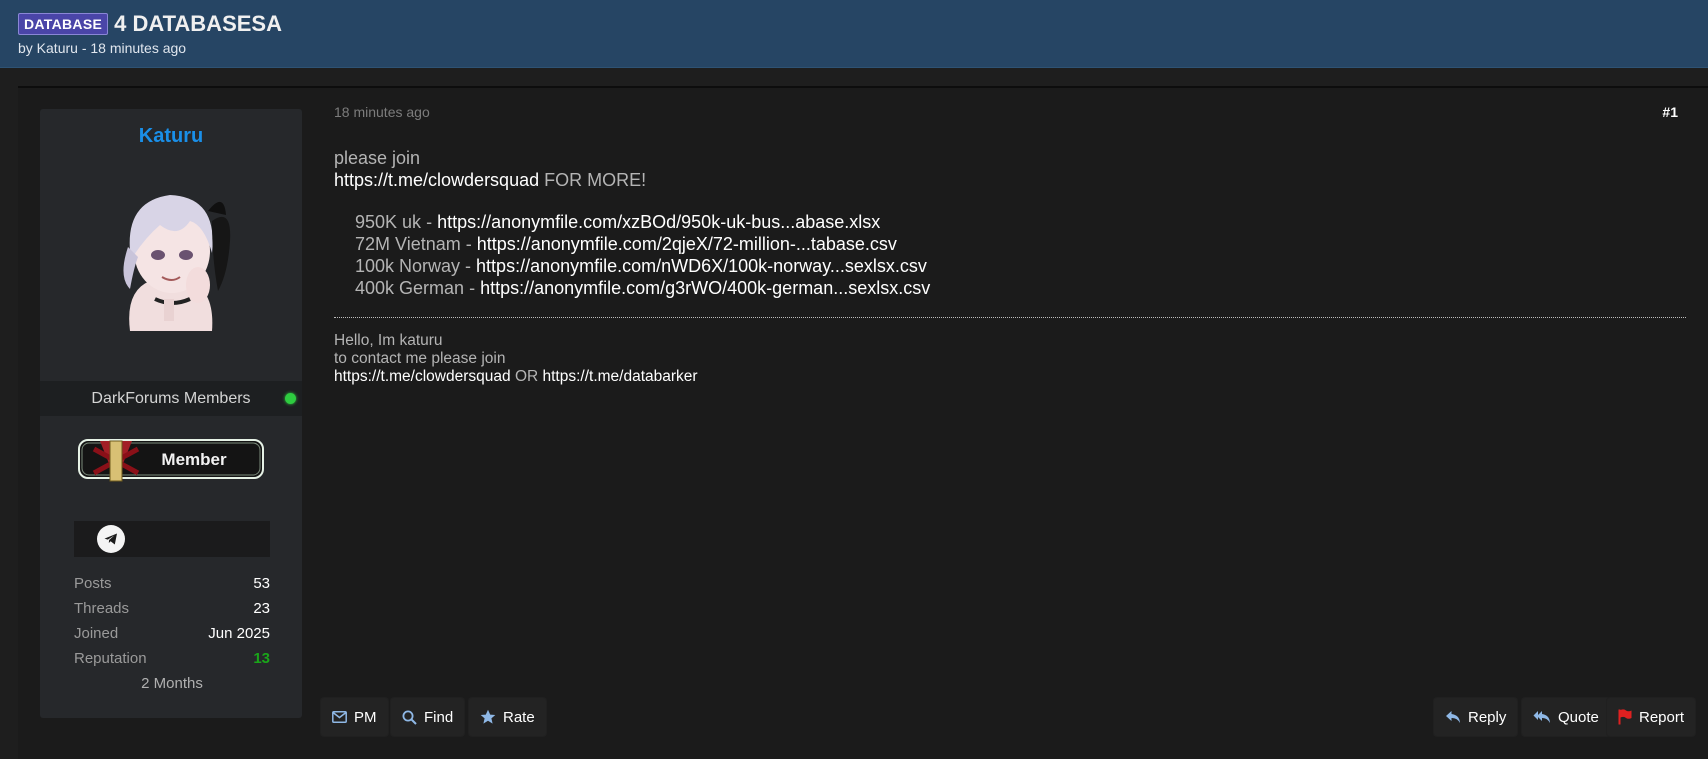  I want to click on signature-or: OR, so click(526, 376).